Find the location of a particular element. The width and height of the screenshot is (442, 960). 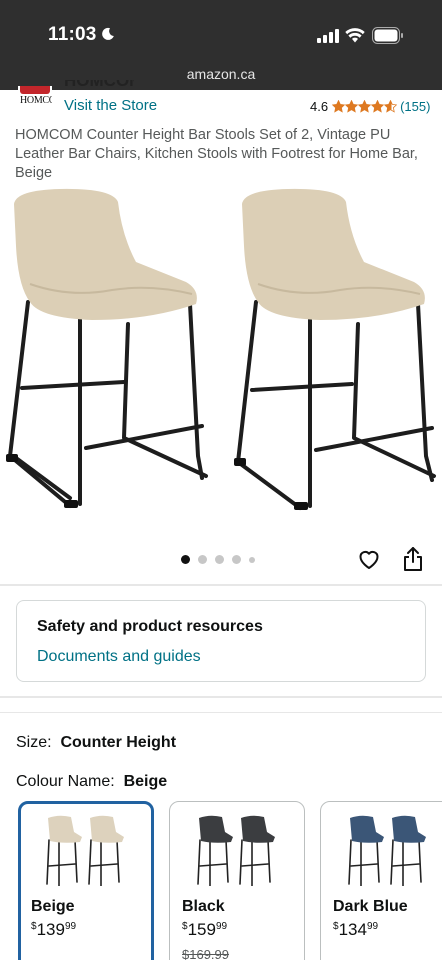

brand-logo: HOMCOM is located at coordinates (35, 99).